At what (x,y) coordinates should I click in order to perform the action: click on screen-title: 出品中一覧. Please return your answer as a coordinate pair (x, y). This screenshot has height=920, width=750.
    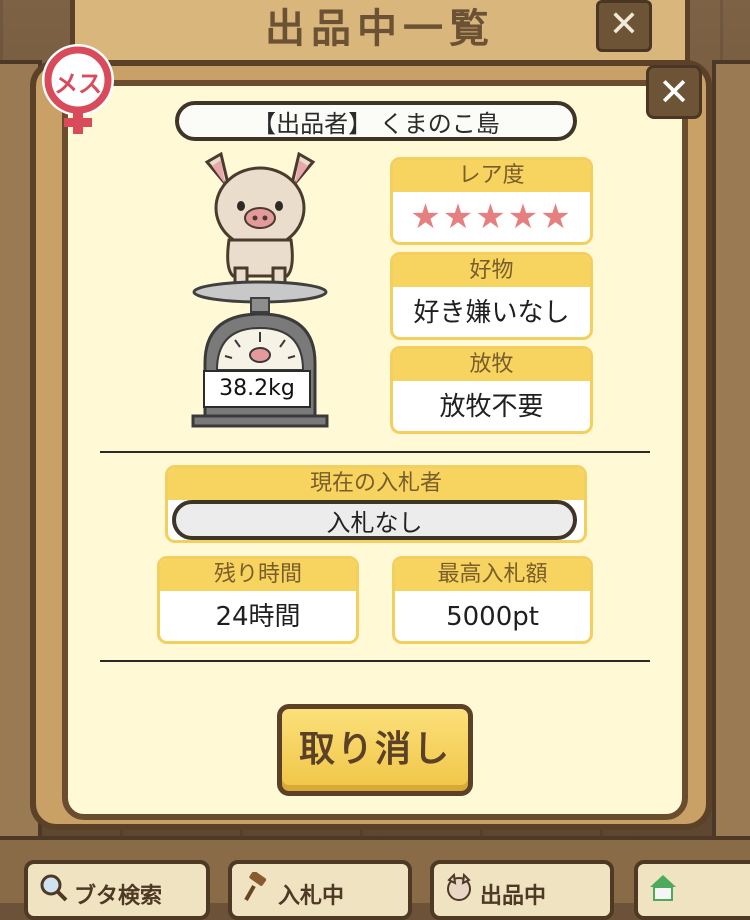
    Looking at the image, I should click on (380, 29).